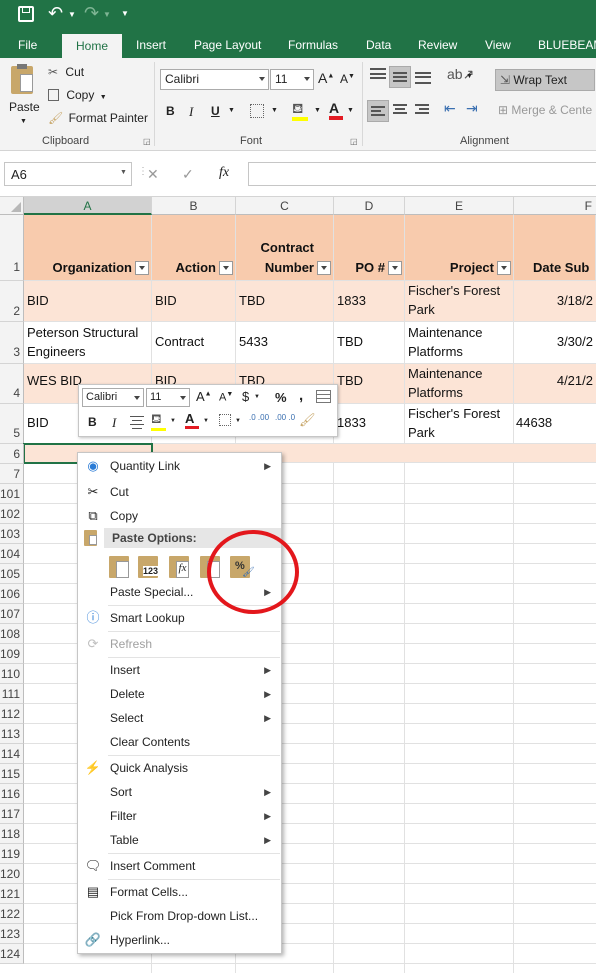  I want to click on row-header: 118, so click(12, 834).